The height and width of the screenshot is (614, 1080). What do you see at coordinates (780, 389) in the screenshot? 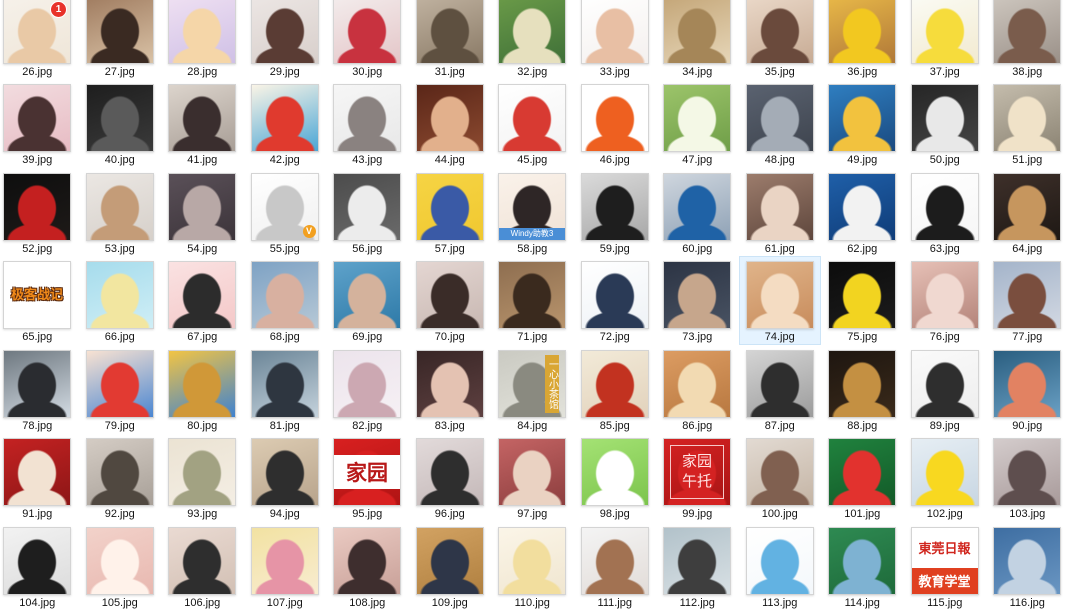
I see `file-item: 87.jpg` at bounding box center [780, 389].